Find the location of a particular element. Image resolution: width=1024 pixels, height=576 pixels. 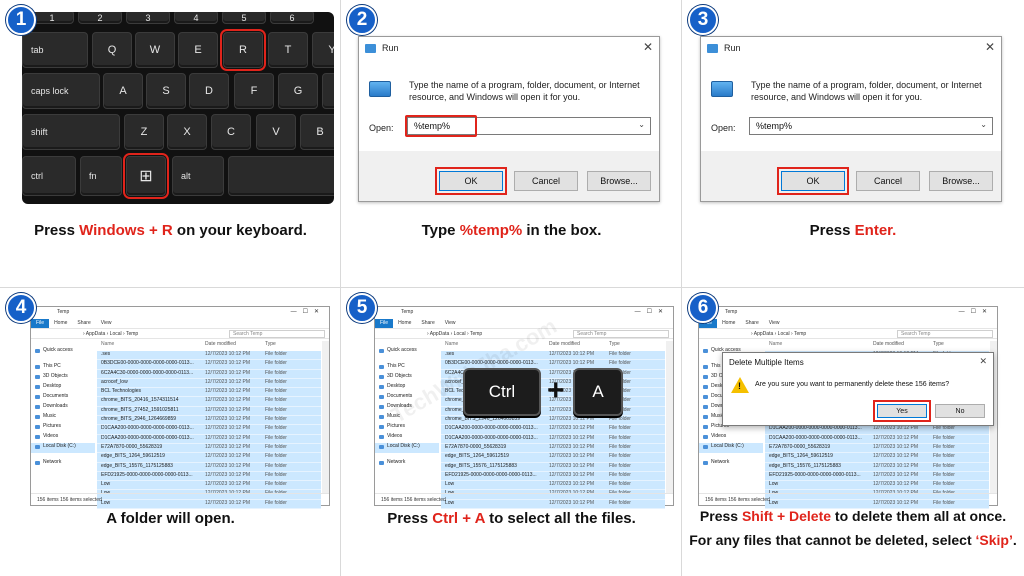

key-caps-lock: caps lock is located at coordinates (61, 91).